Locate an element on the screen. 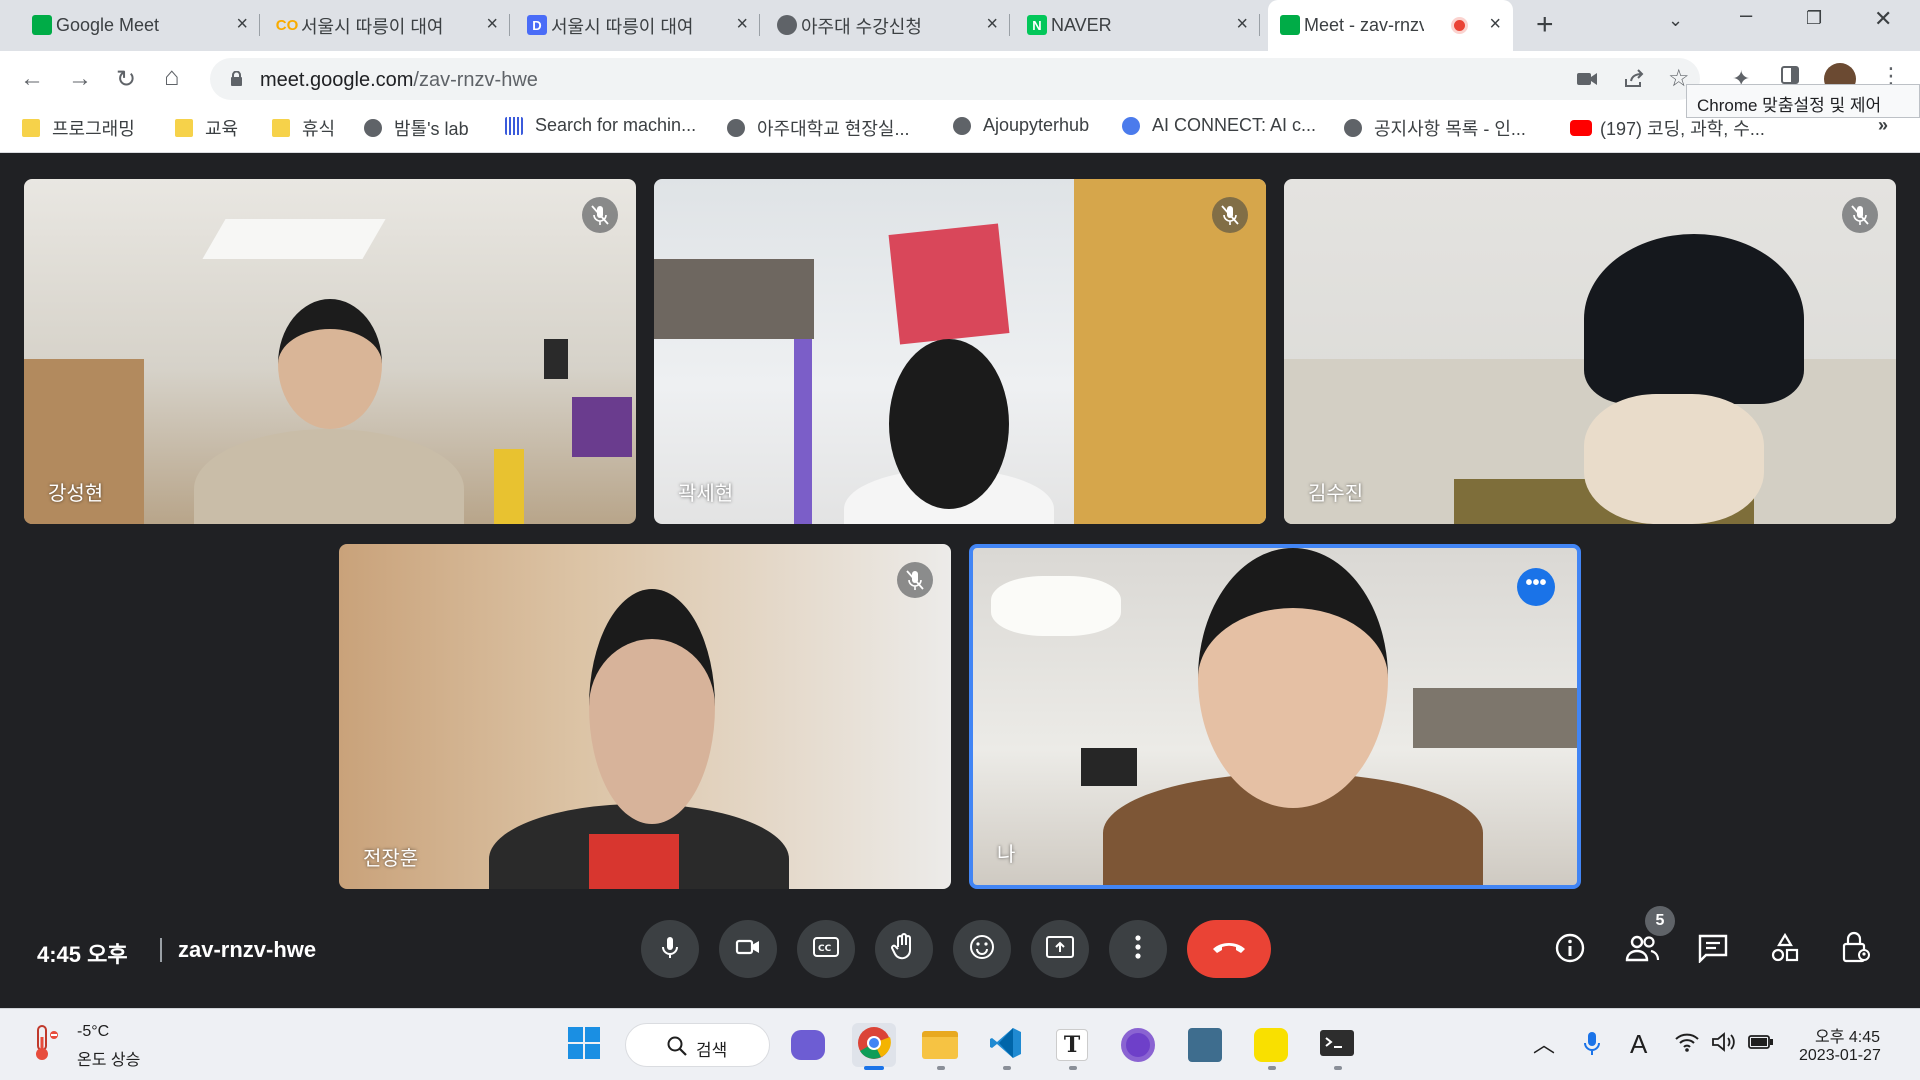 Image resolution: width=1920 pixels, height=1080 pixels. leave-call-button is located at coordinates (1229, 949).